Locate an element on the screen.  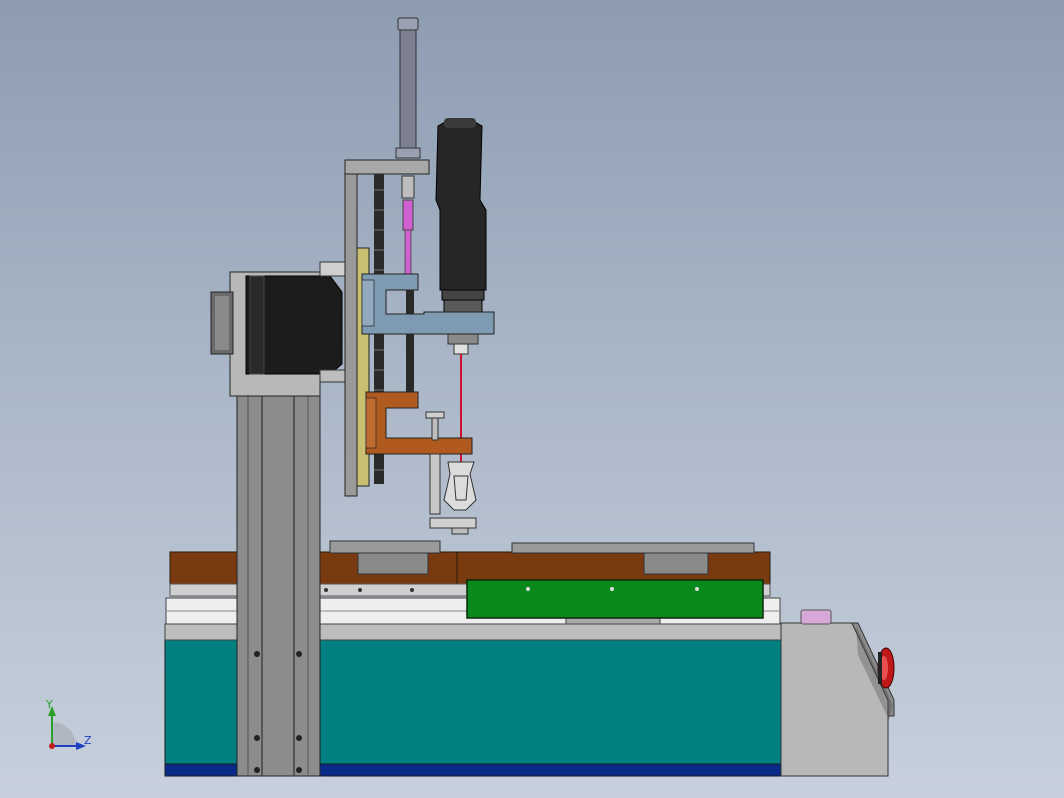
cylinder-barrel is located at coordinates (408, 90).